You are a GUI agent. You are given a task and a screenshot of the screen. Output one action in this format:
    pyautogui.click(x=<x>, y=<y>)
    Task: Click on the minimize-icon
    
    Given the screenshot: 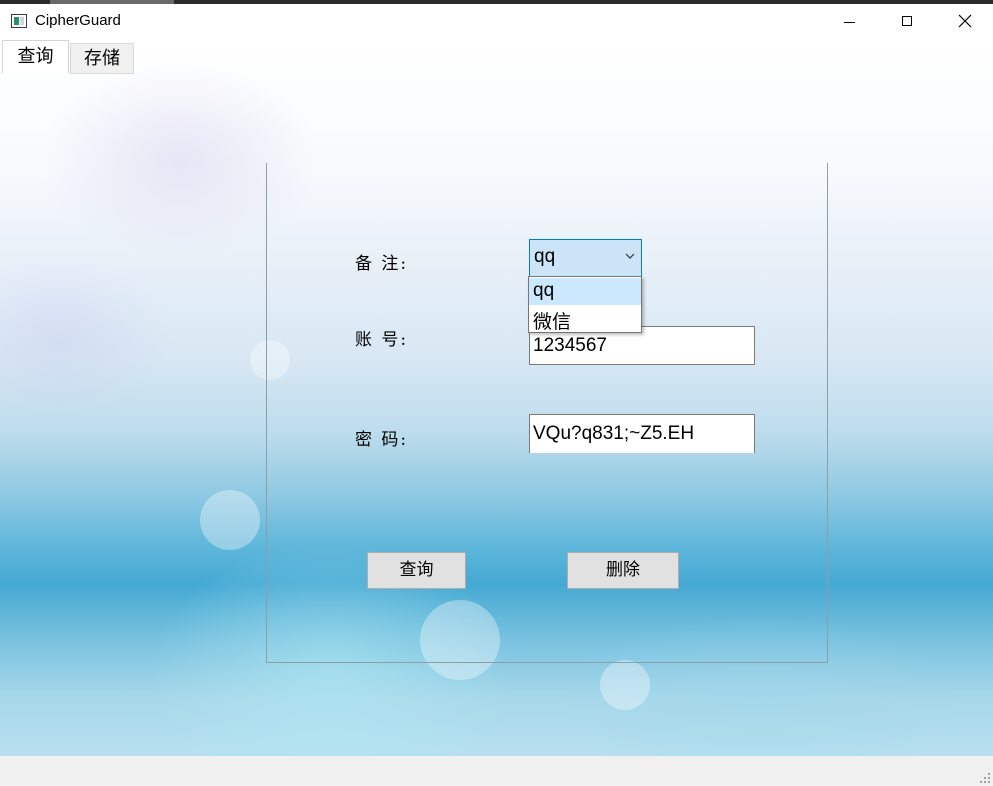 What is the action you would take?
    pyautogui.click(x=849, y=22)
    